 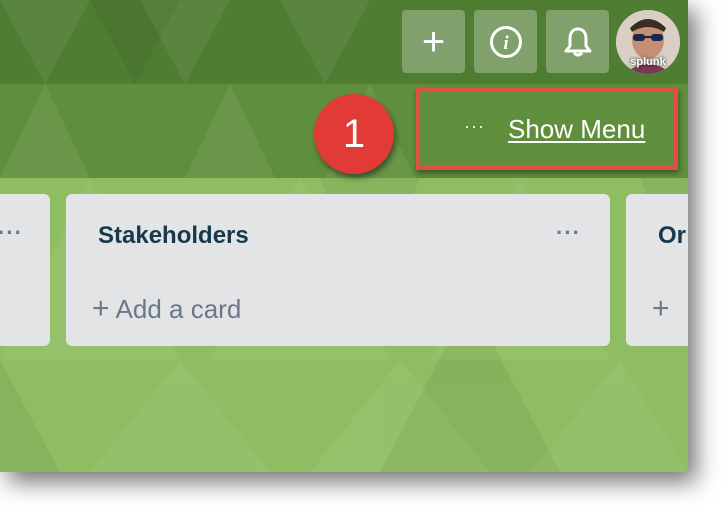 I want to click on board-info-button: i, so click(x=505, y=41).